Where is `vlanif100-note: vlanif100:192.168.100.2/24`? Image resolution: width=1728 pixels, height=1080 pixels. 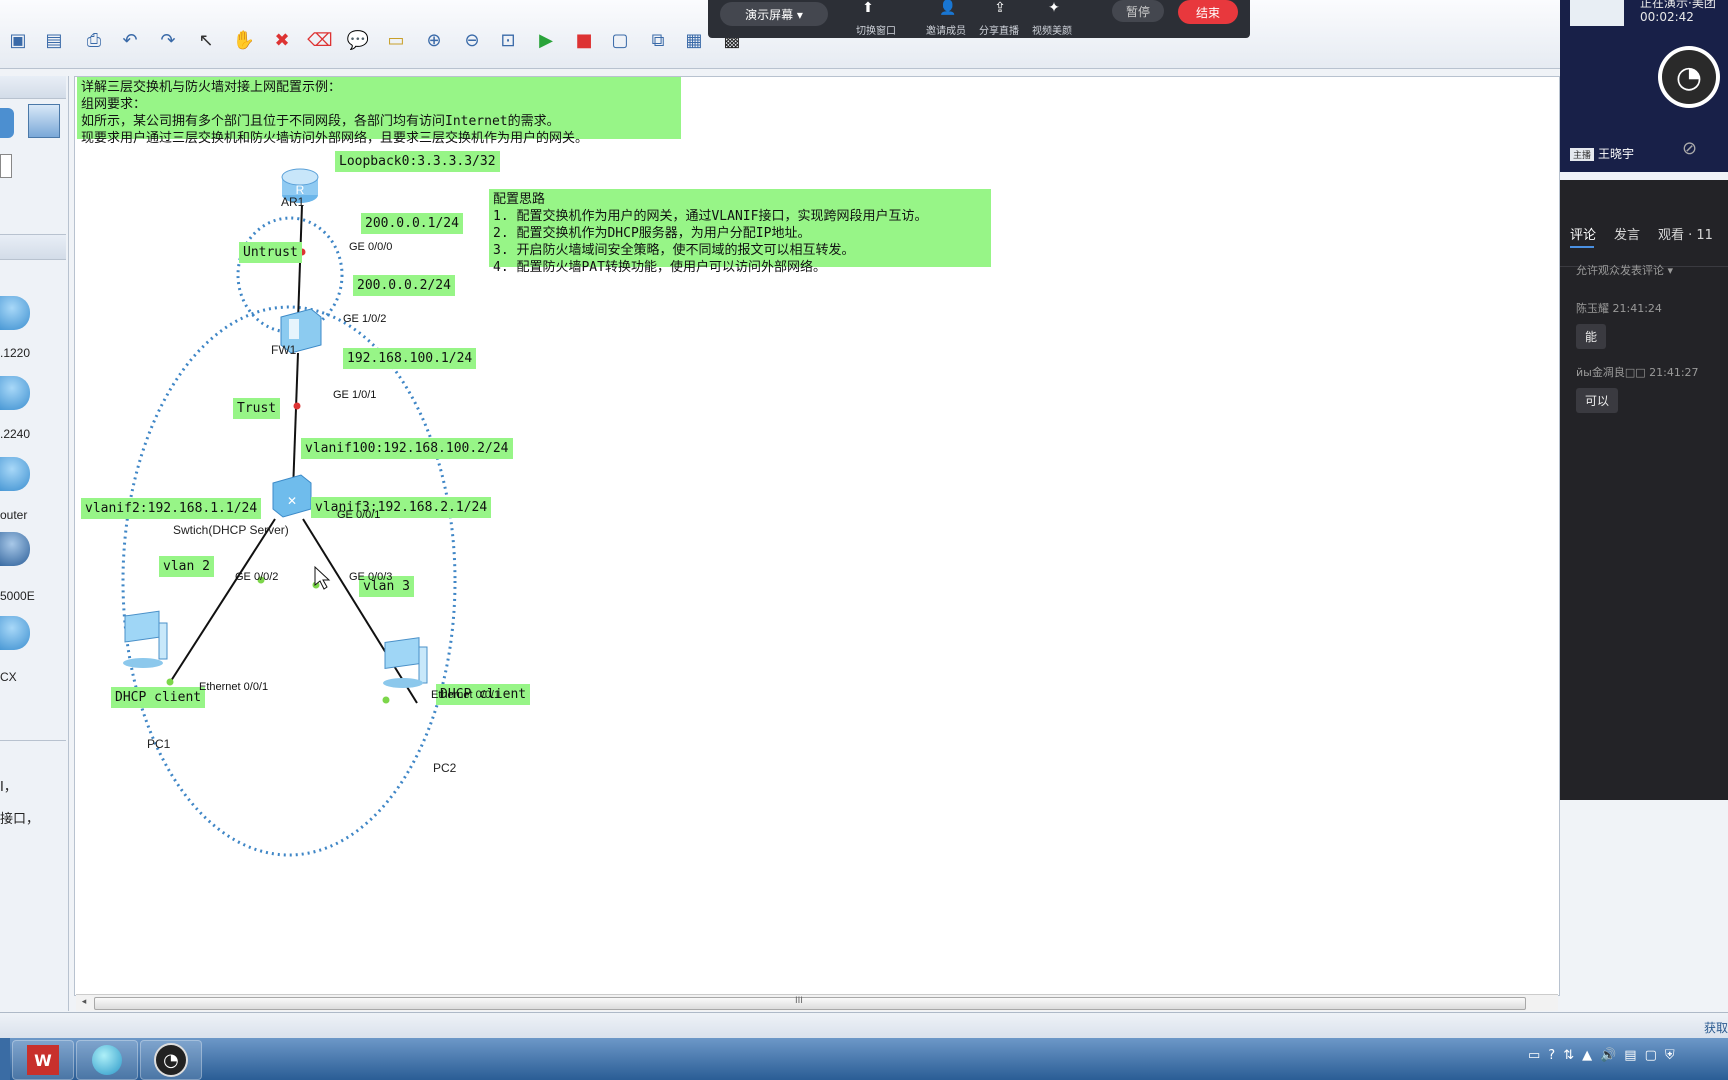
vlanif100-note: vlanif100:192.168.100.2/24 is located at coordinates (407, 448).